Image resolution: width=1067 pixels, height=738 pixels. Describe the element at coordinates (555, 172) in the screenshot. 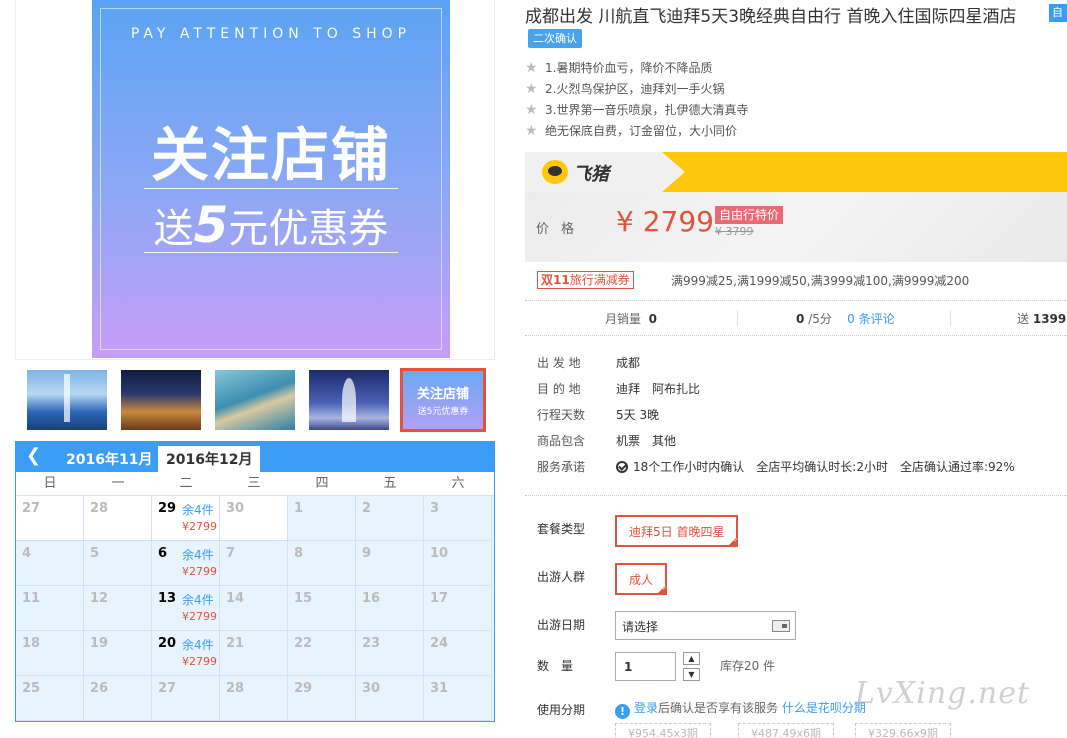

I see `fliggy-logo-icon` at that location.